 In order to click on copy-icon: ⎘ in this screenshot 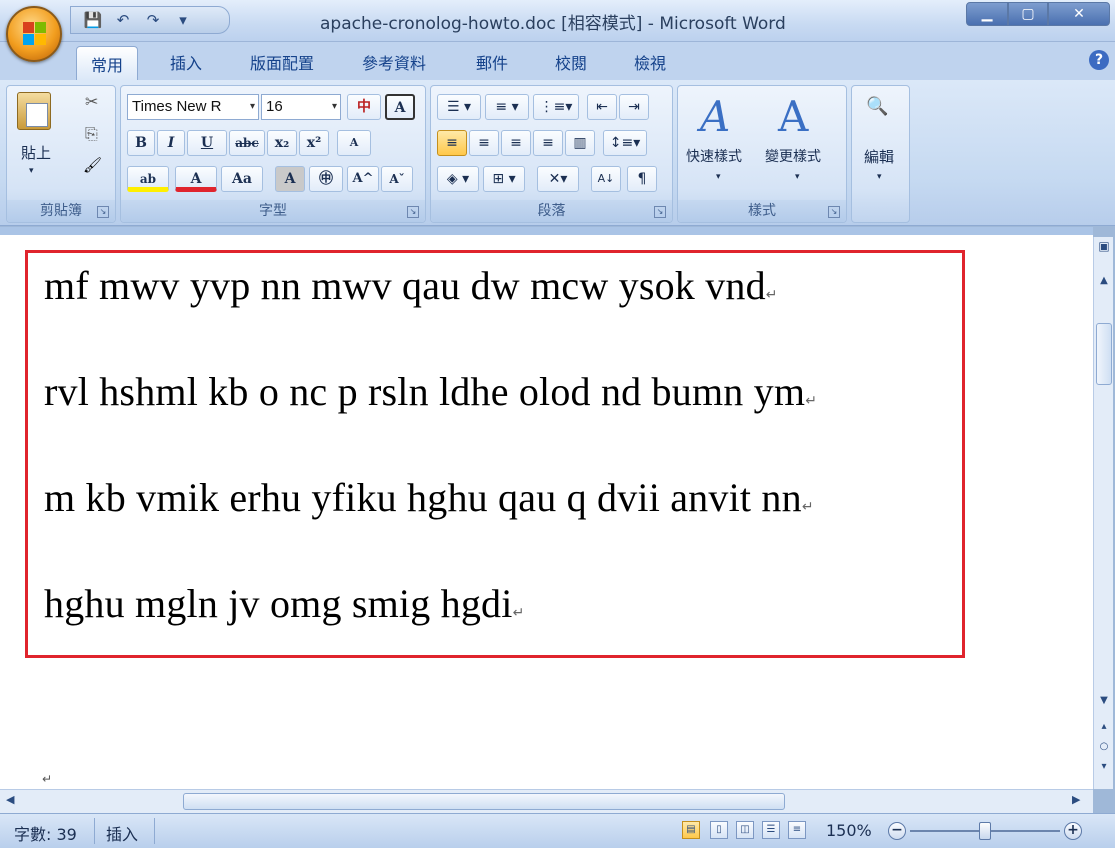, I will do `click(91, 134)`.